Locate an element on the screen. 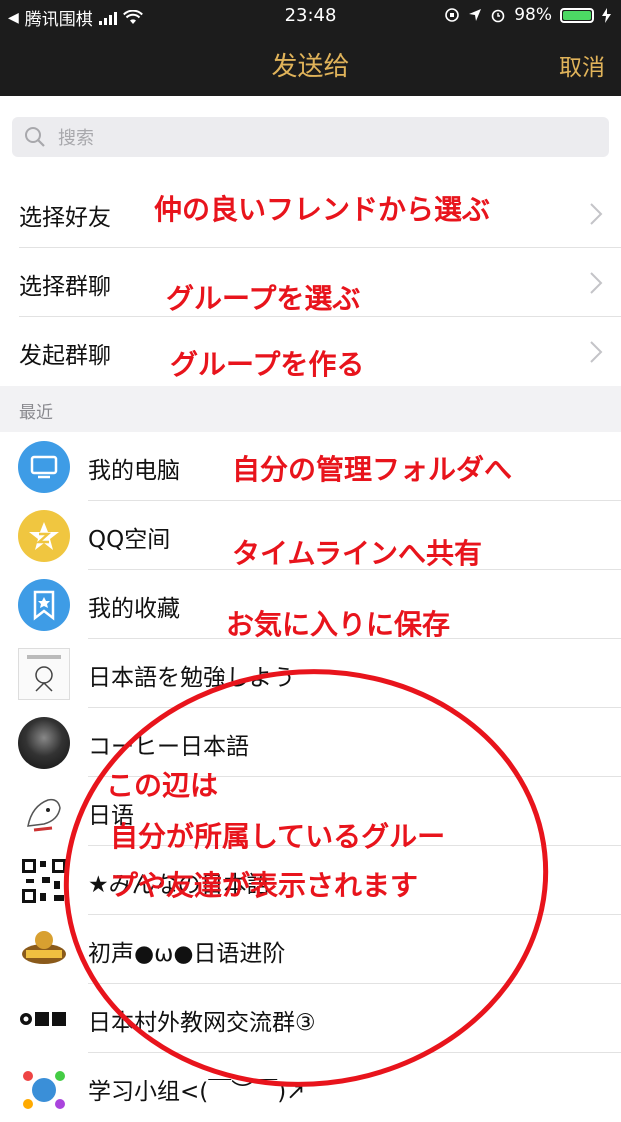  cancel-button: 取消 is located at coordinates (582, 65).